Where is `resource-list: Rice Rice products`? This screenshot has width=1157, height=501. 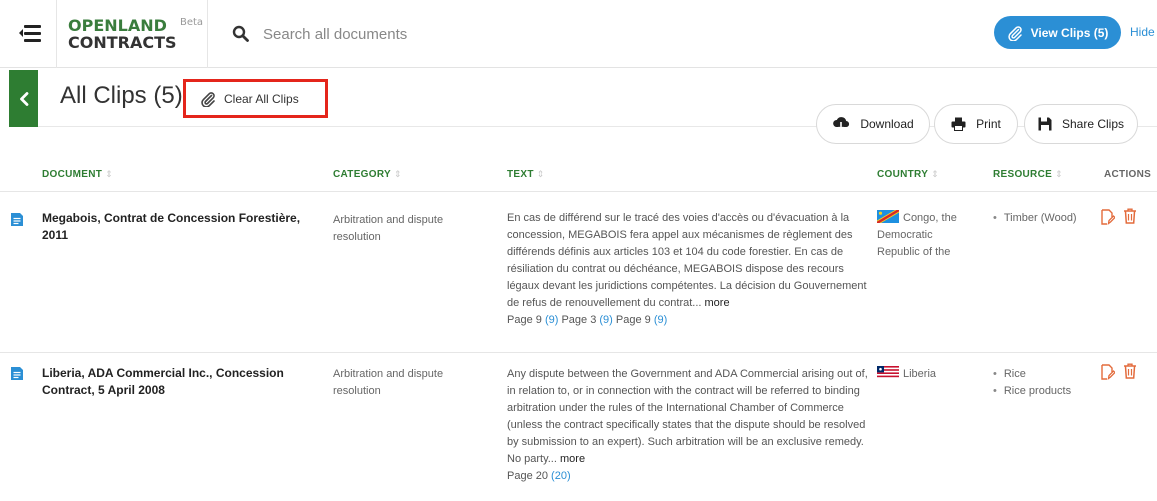
resource-list: Rice Rice products is located at coordinates (1030, 383).